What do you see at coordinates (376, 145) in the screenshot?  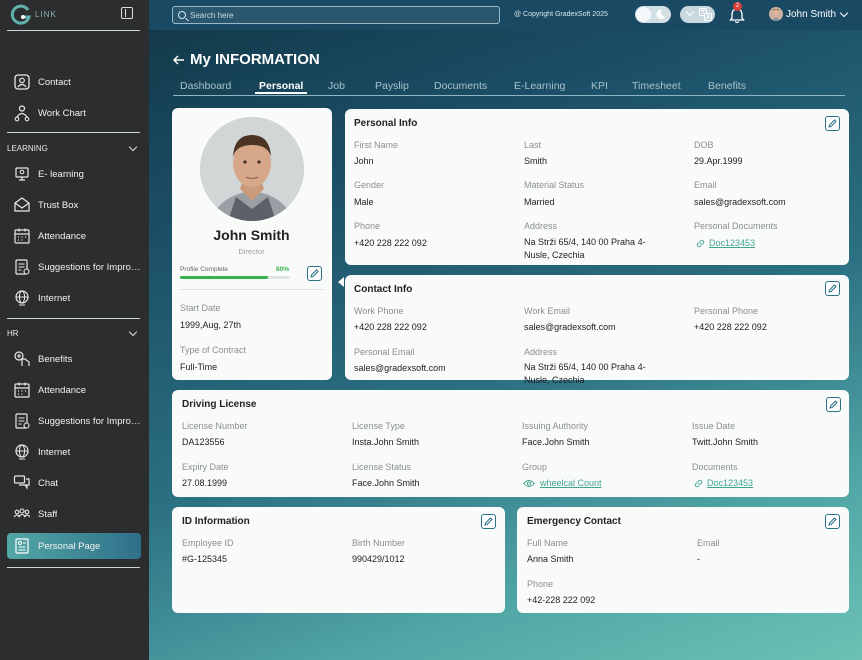 I see `first-name-label: First Name` at bounding box center [376, 145].